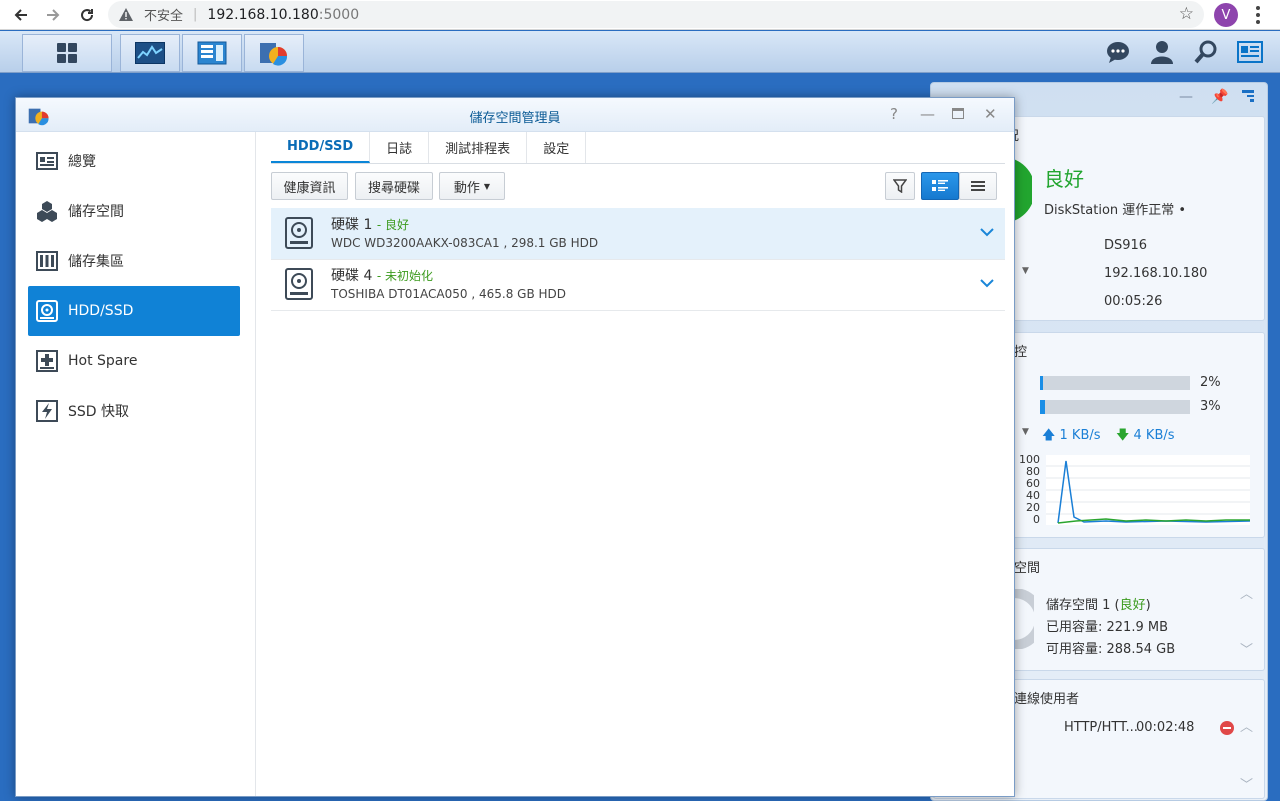 This screenshot has width=1280, height=801. I want to click on storage-widget-title: 空間, so click(1027, 568).